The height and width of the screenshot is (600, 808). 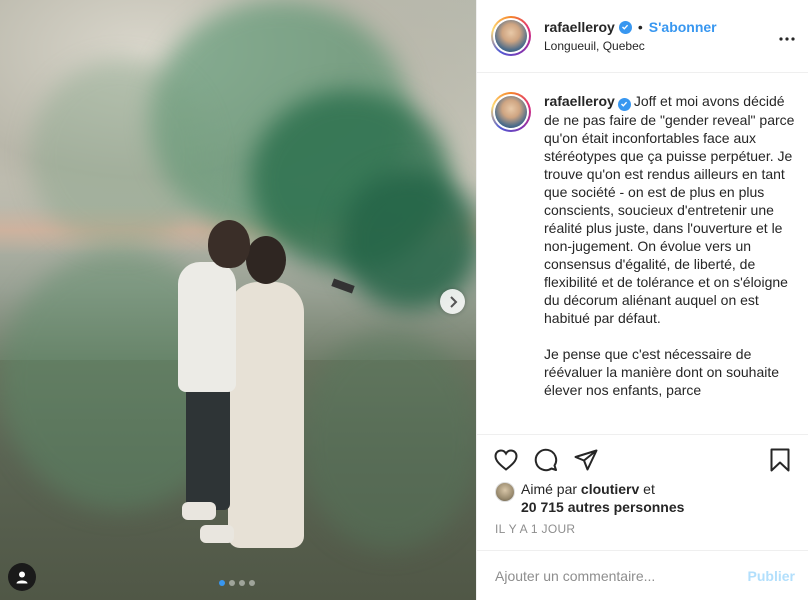 I want to click on comment-input, so click(x=621, y=575).